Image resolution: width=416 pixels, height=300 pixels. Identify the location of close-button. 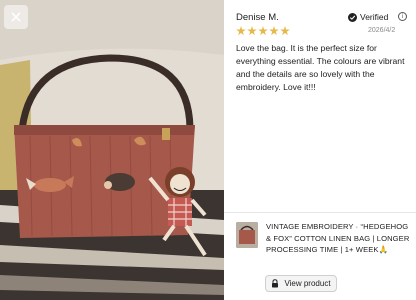
(16, 17).